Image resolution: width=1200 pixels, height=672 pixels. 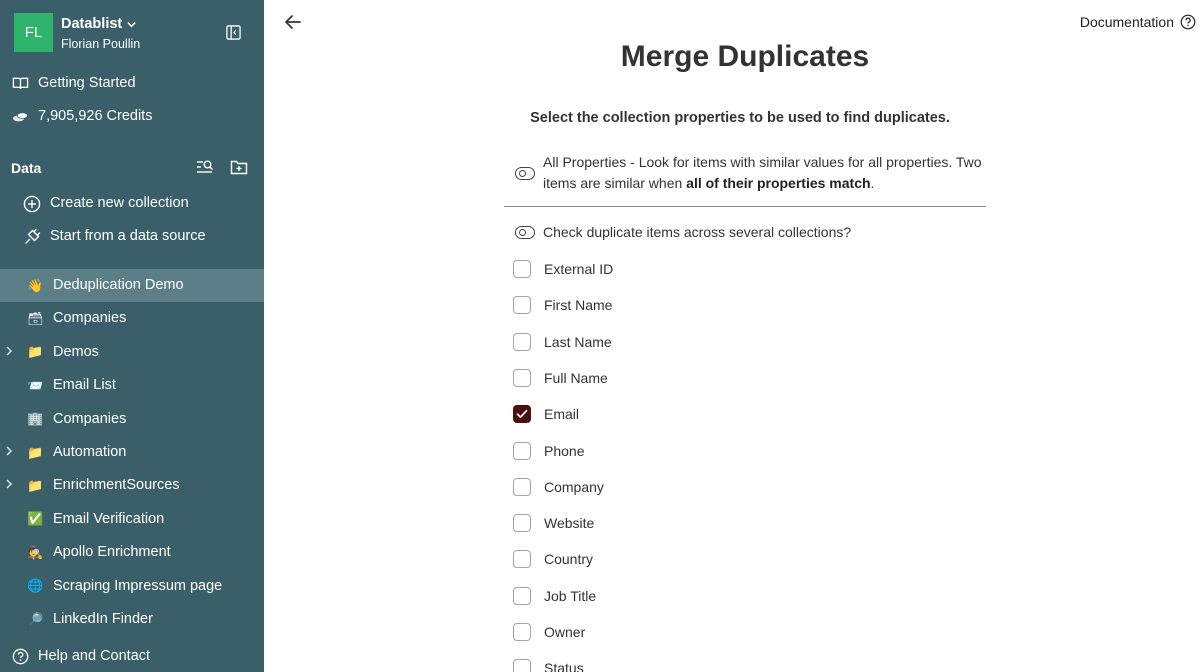 I want to click on data-section-title: Data, so click(x=26, y=168).